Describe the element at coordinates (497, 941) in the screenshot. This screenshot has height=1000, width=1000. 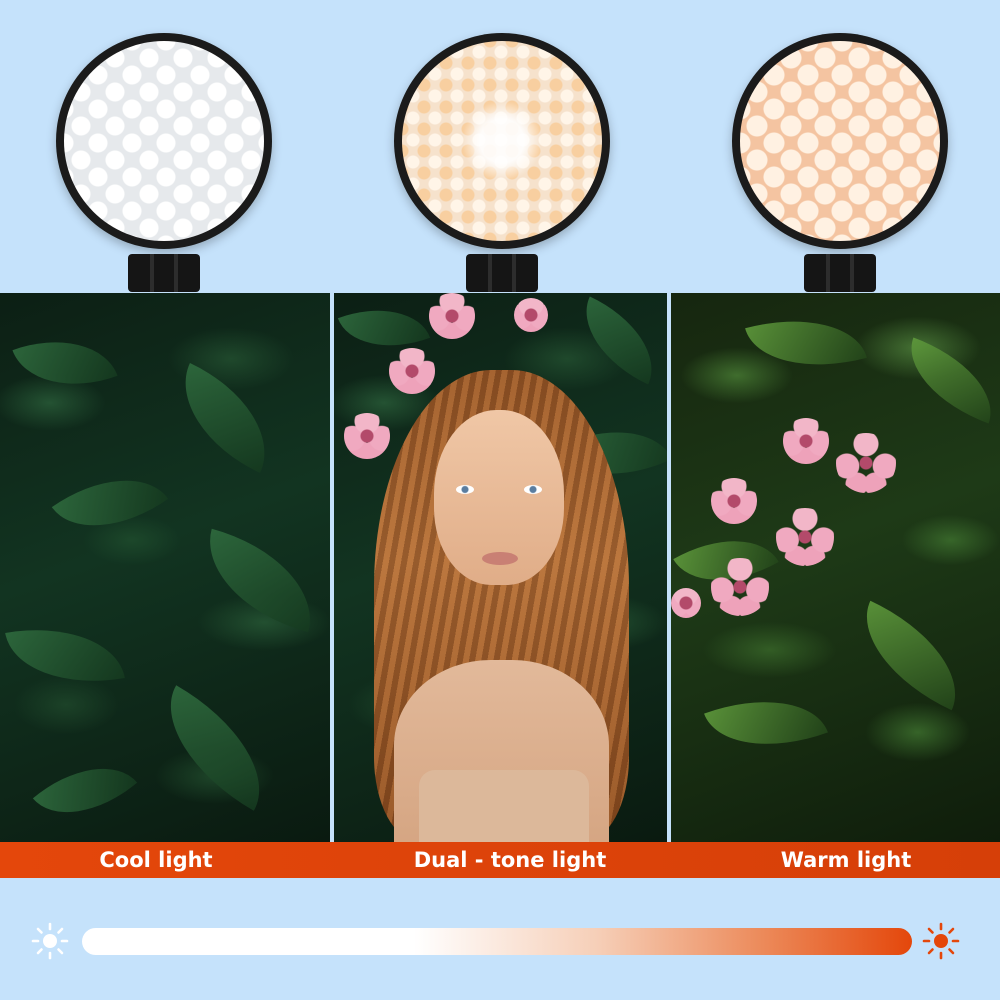
I see `color-temperature-bar` at that location.